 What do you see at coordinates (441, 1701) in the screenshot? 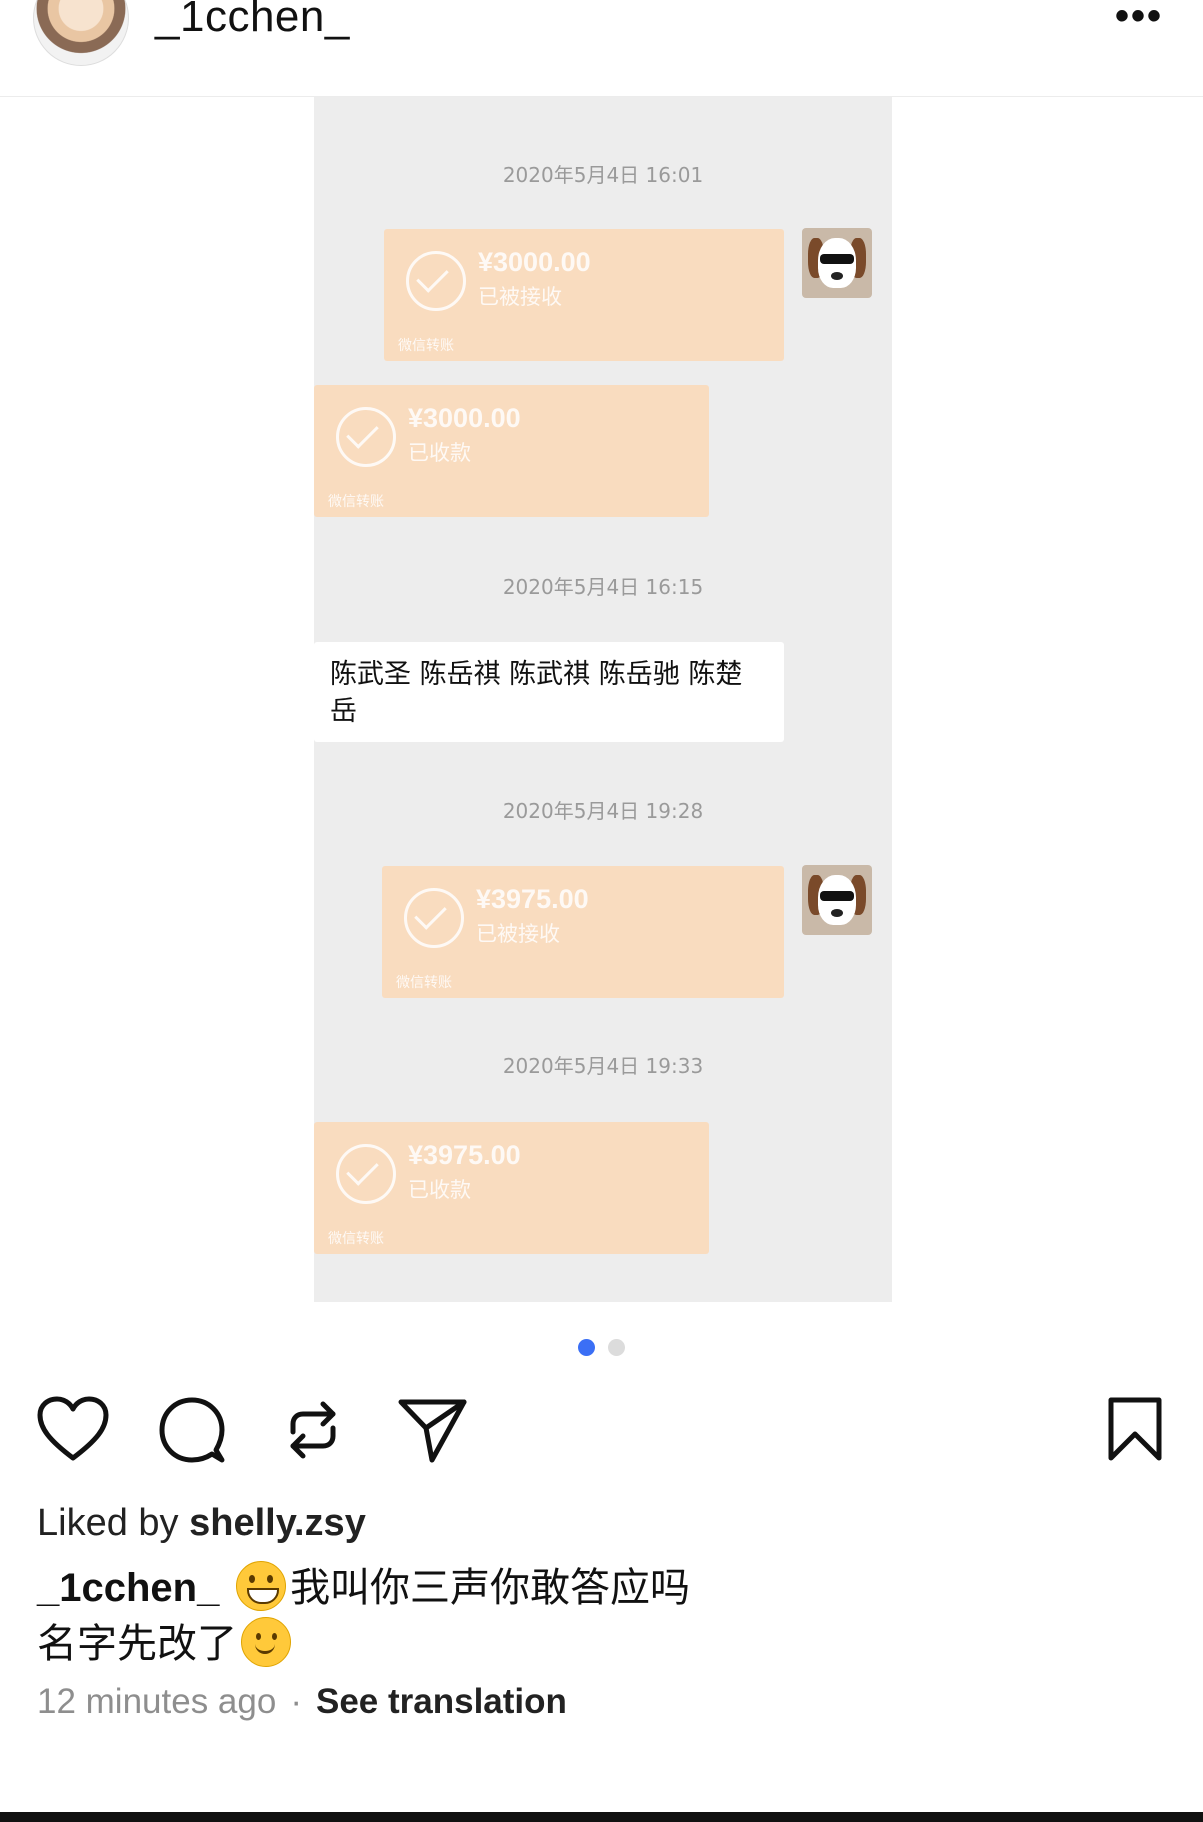
I see `see-translation-link: See translation` at bounding box center [441, 1701].